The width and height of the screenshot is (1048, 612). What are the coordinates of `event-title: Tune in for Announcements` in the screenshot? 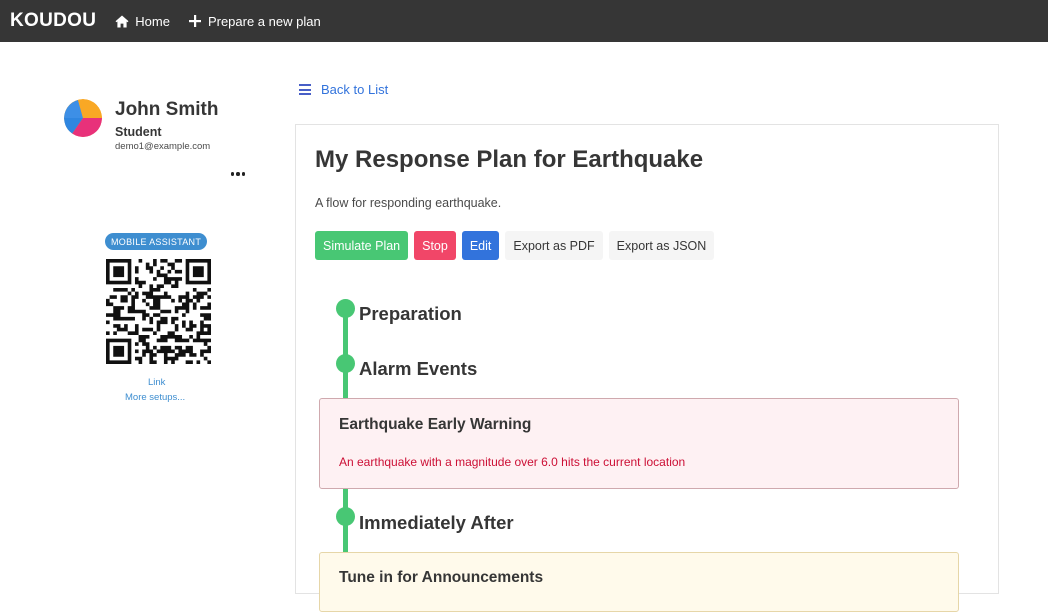 It's located at (441, 577).